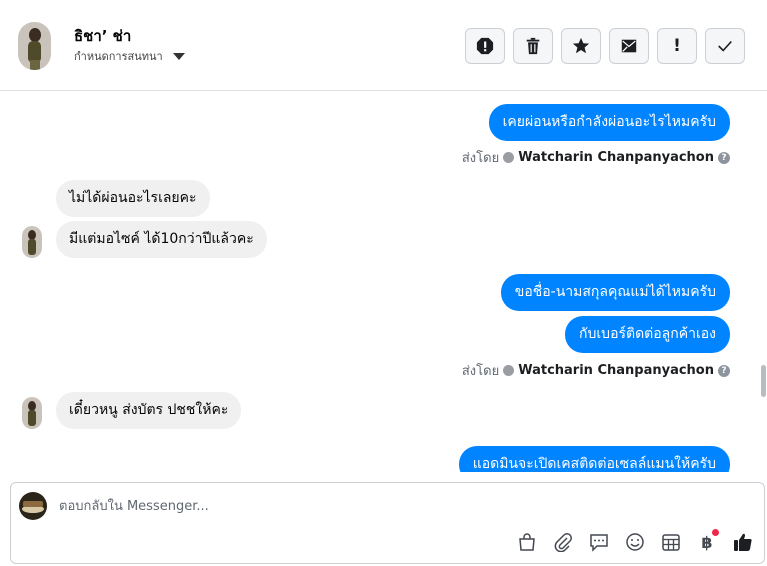 The height and width of the screenshot is (566, 767). I want to click on saved-replies-button, so click(599, 542).